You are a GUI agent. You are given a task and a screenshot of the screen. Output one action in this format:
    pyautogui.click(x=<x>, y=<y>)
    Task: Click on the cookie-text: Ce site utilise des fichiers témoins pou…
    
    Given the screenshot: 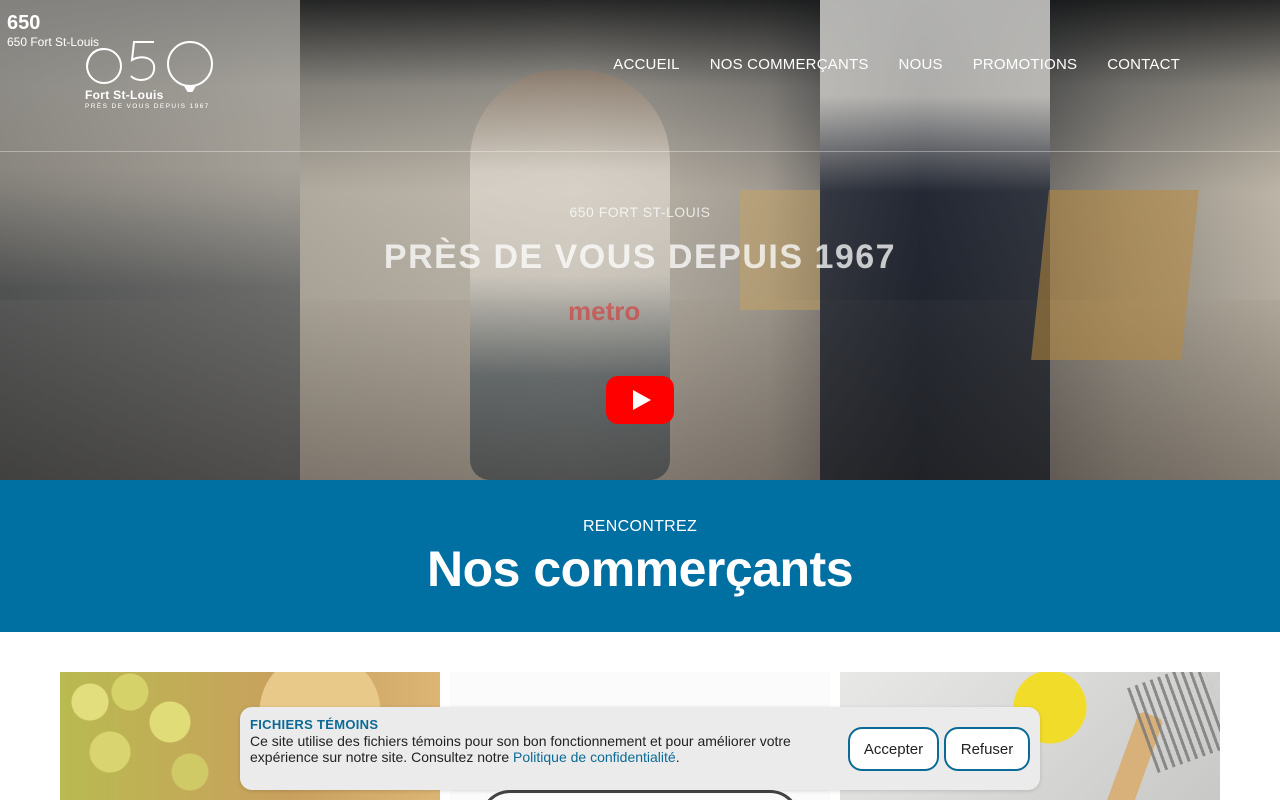 What is the action you would take?
    pyautogui.click(x=540, y=749)
    